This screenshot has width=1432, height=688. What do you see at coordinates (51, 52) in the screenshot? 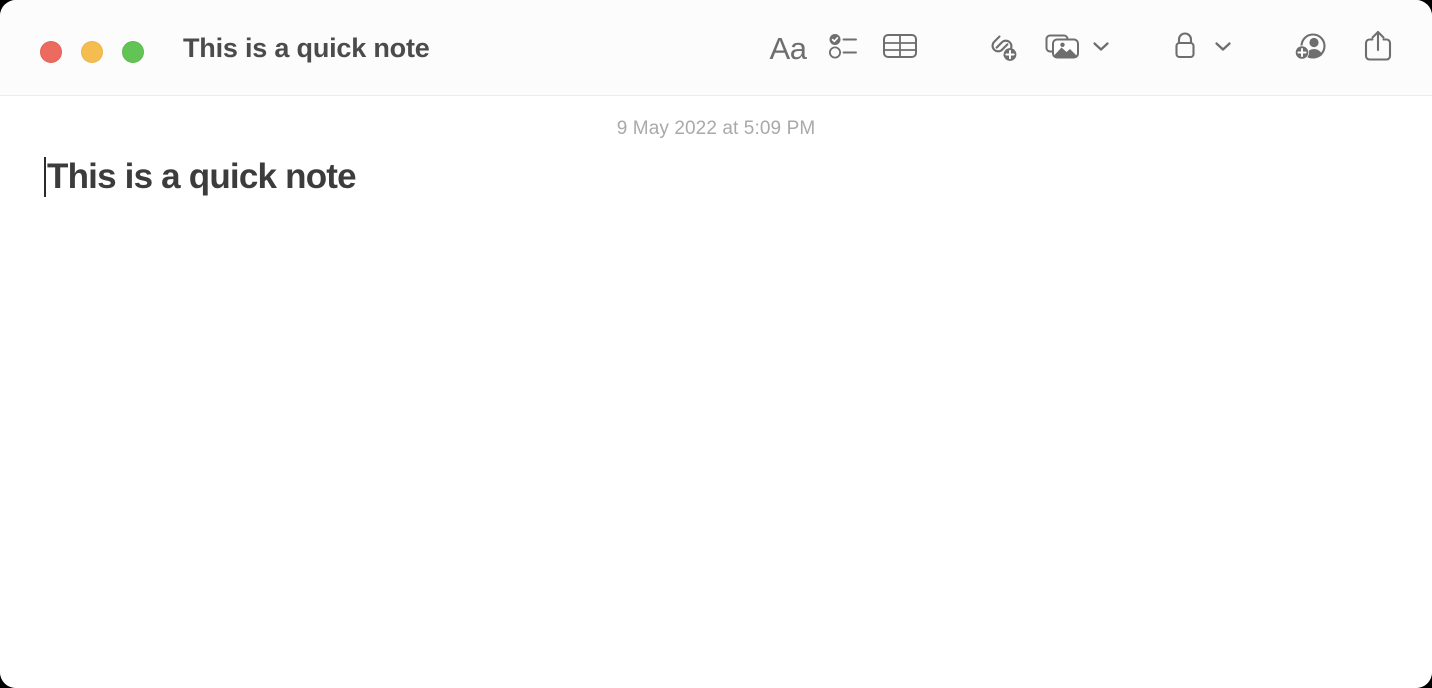
I see `close-button` at bounding box center [51, 52].